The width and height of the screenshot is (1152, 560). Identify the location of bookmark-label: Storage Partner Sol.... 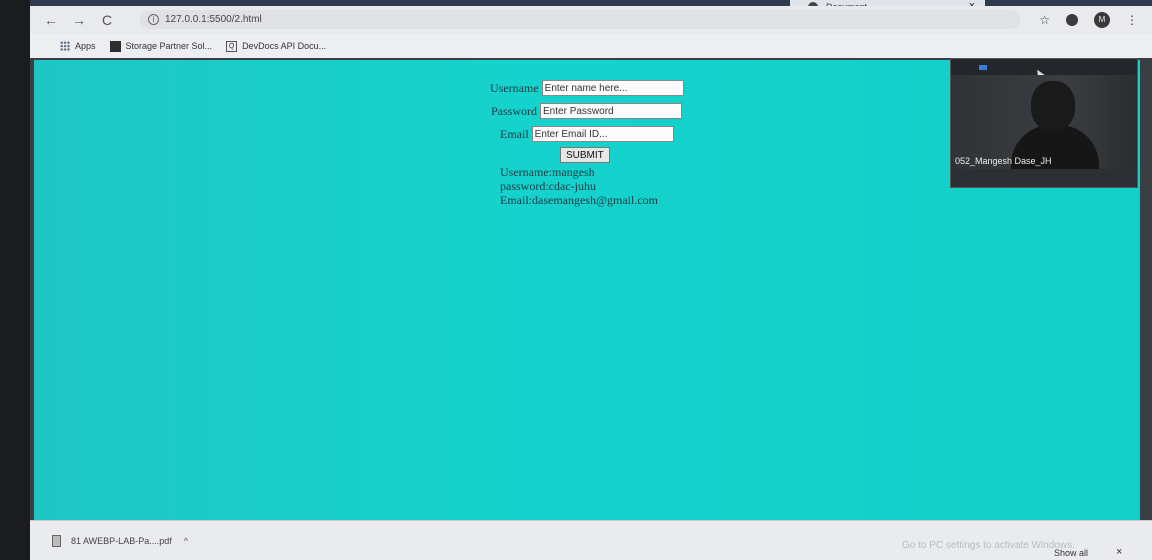
(169, 46).